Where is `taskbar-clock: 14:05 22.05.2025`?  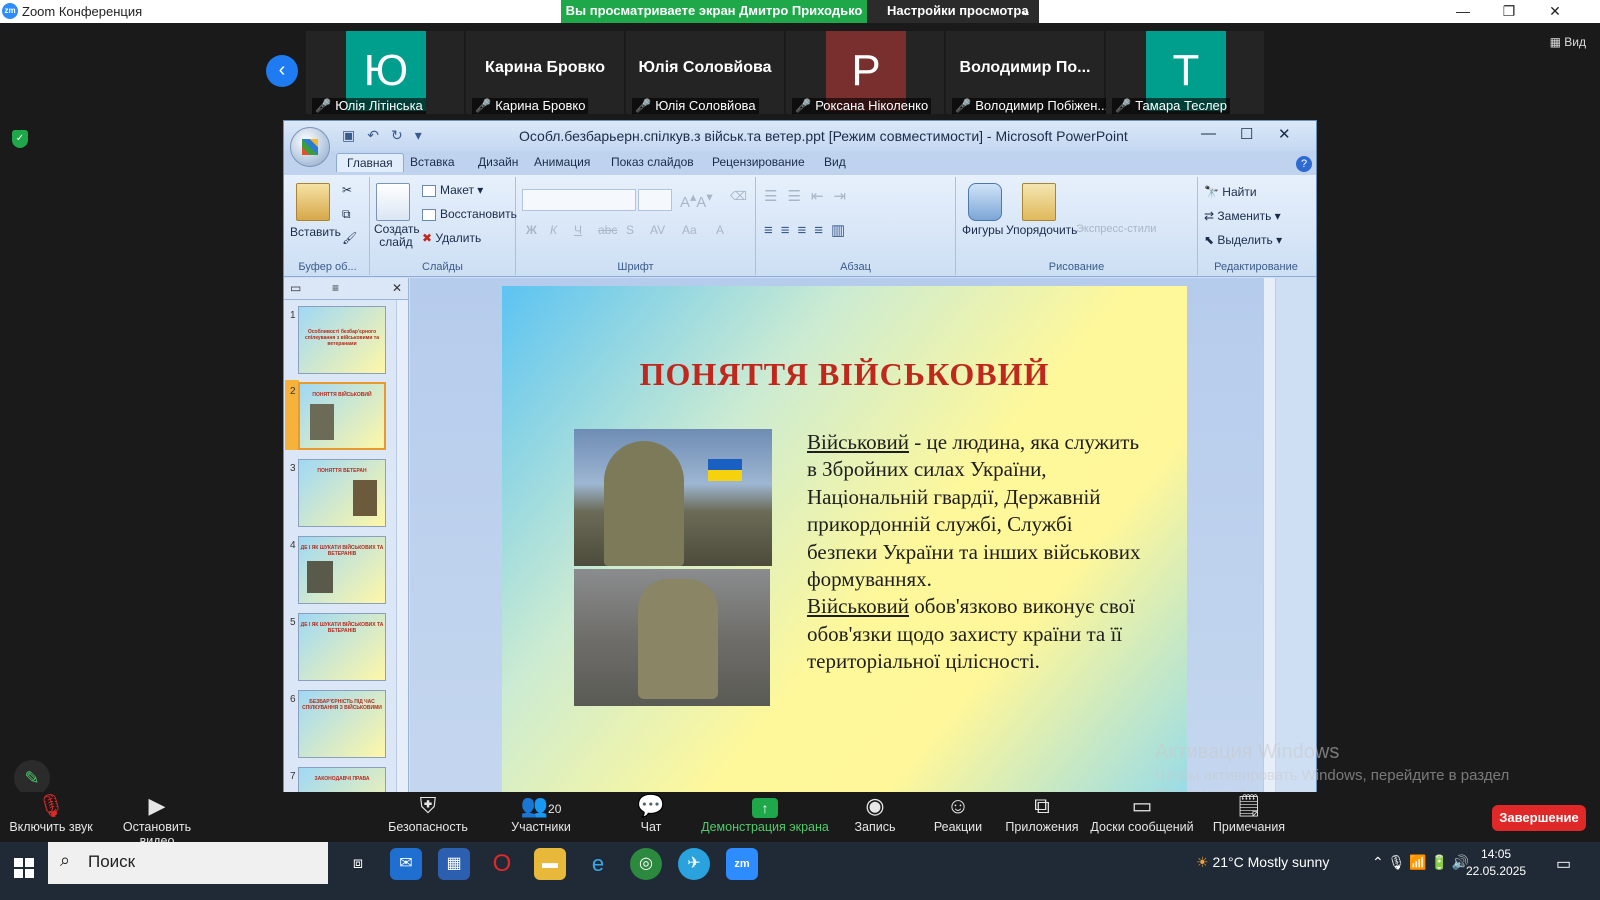
taskbar-clock: 14:05 22.05.2025 is located at coordinates (1496, 863).